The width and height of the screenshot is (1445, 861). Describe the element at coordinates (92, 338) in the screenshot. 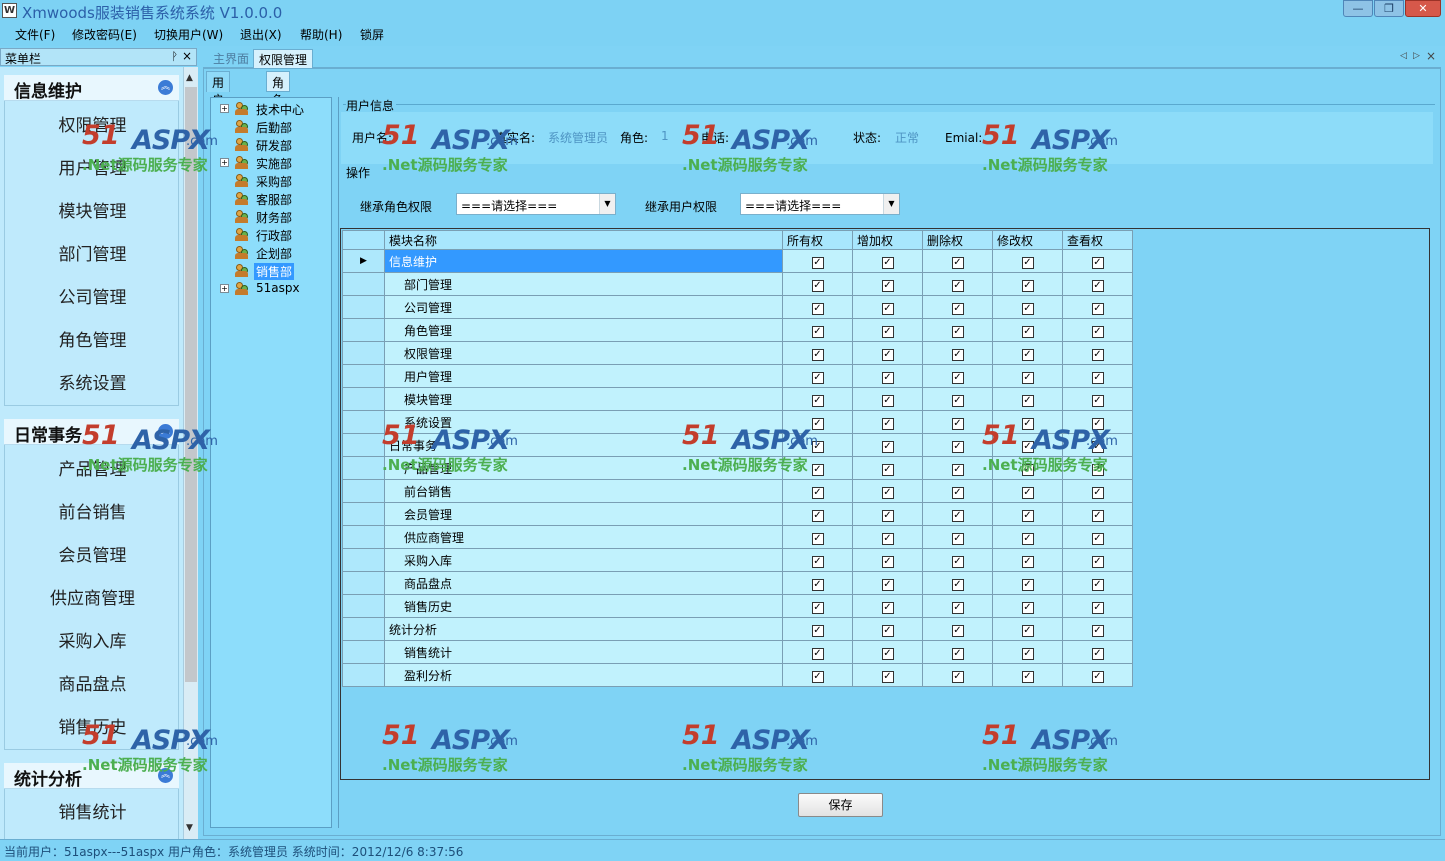

I see `sidebar-item-roles: 角色管理` at that location.